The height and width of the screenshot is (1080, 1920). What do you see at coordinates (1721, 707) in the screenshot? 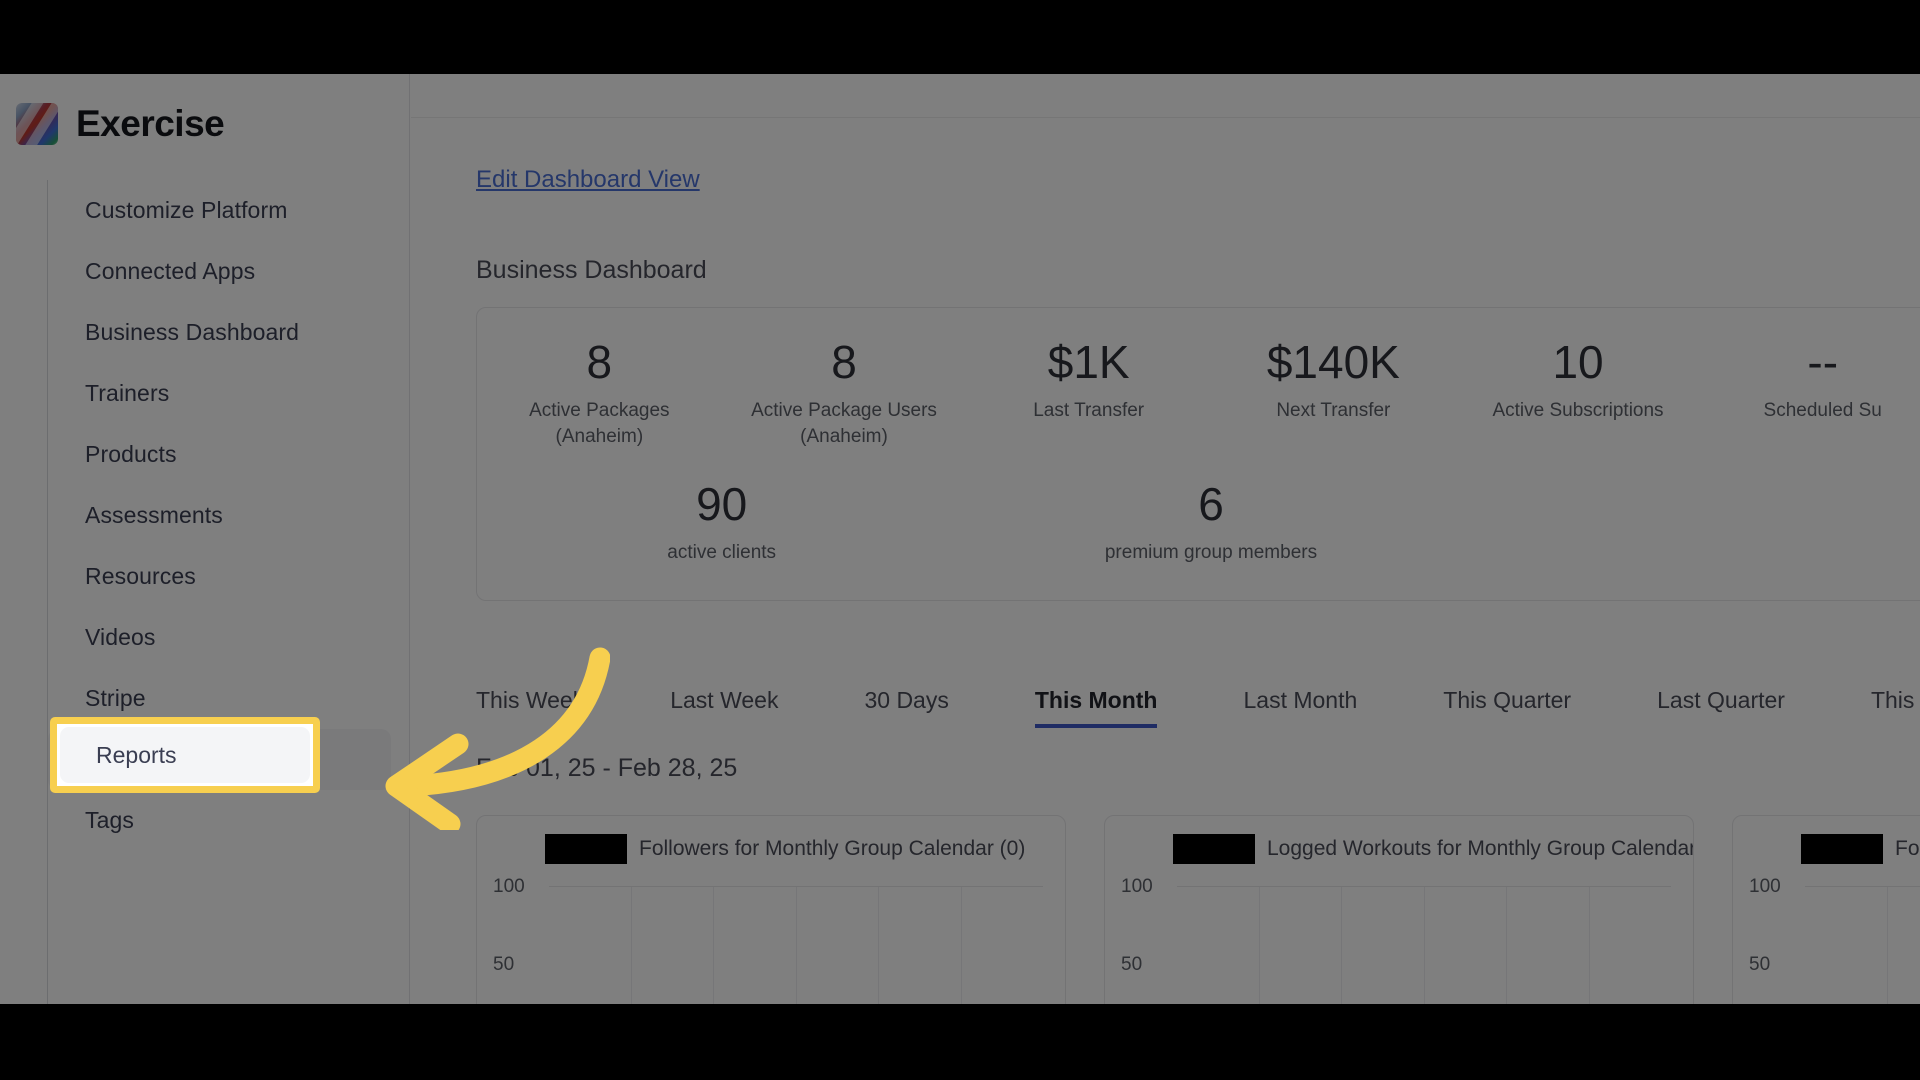
I see `tab-last-quarter: Last Quarter` at bounding box center [1721, 707].